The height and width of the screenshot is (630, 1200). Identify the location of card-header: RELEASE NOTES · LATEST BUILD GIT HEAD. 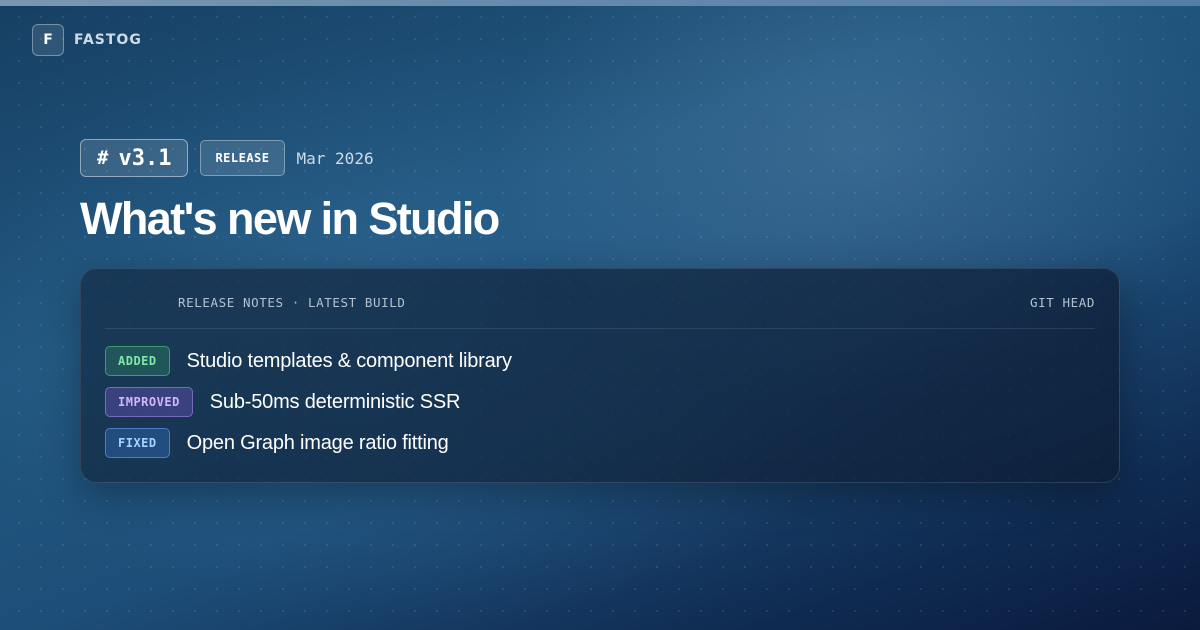
(600, 299).